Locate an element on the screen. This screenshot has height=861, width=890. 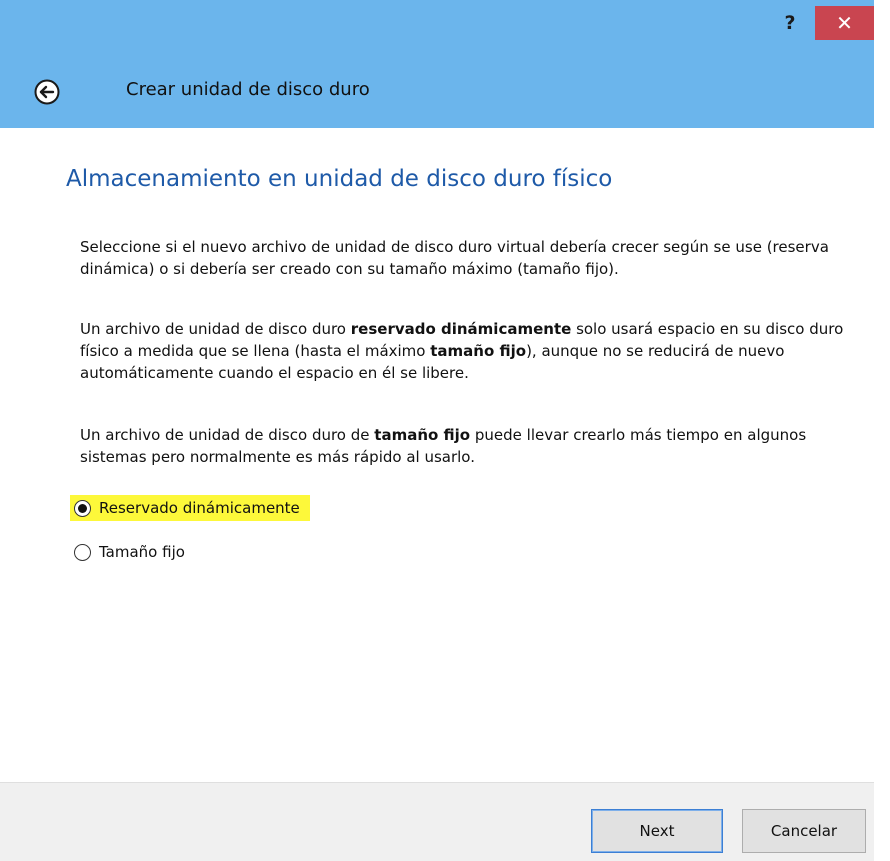
next-button: Next is located at coordinates (657, 831).